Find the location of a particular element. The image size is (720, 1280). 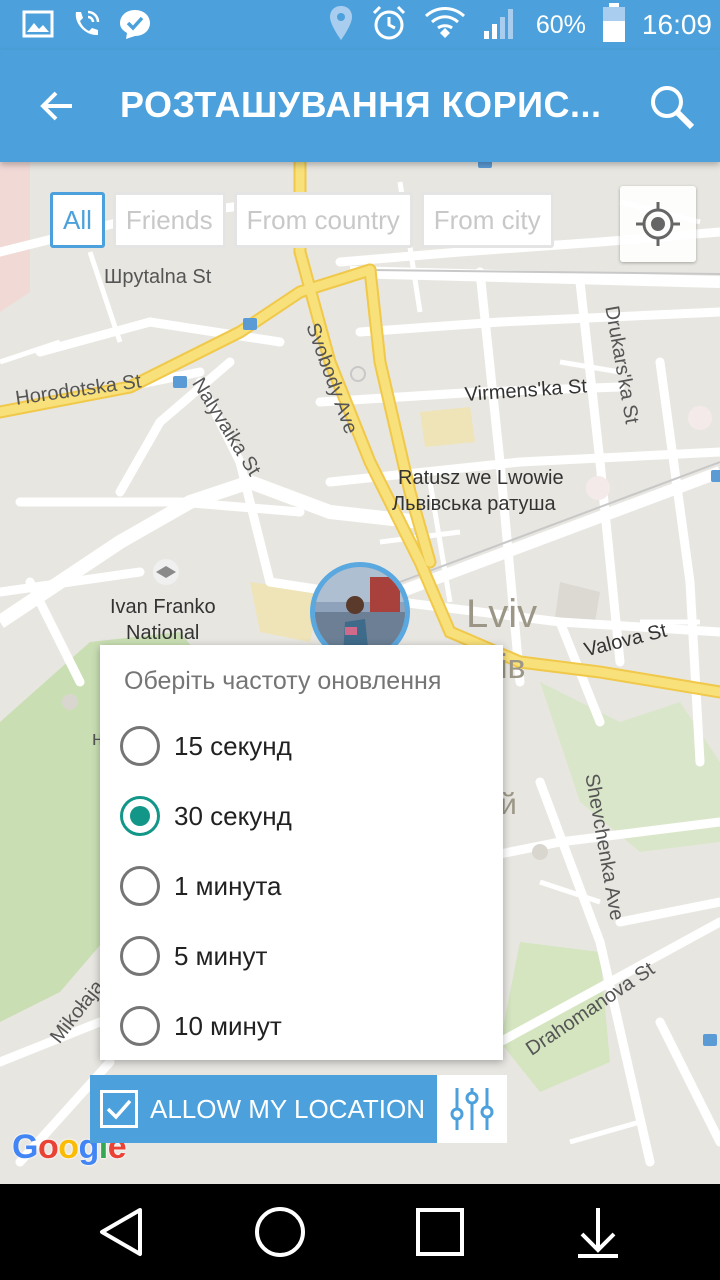

place-label: Ivan Franko is located at coordinates (163, 607).